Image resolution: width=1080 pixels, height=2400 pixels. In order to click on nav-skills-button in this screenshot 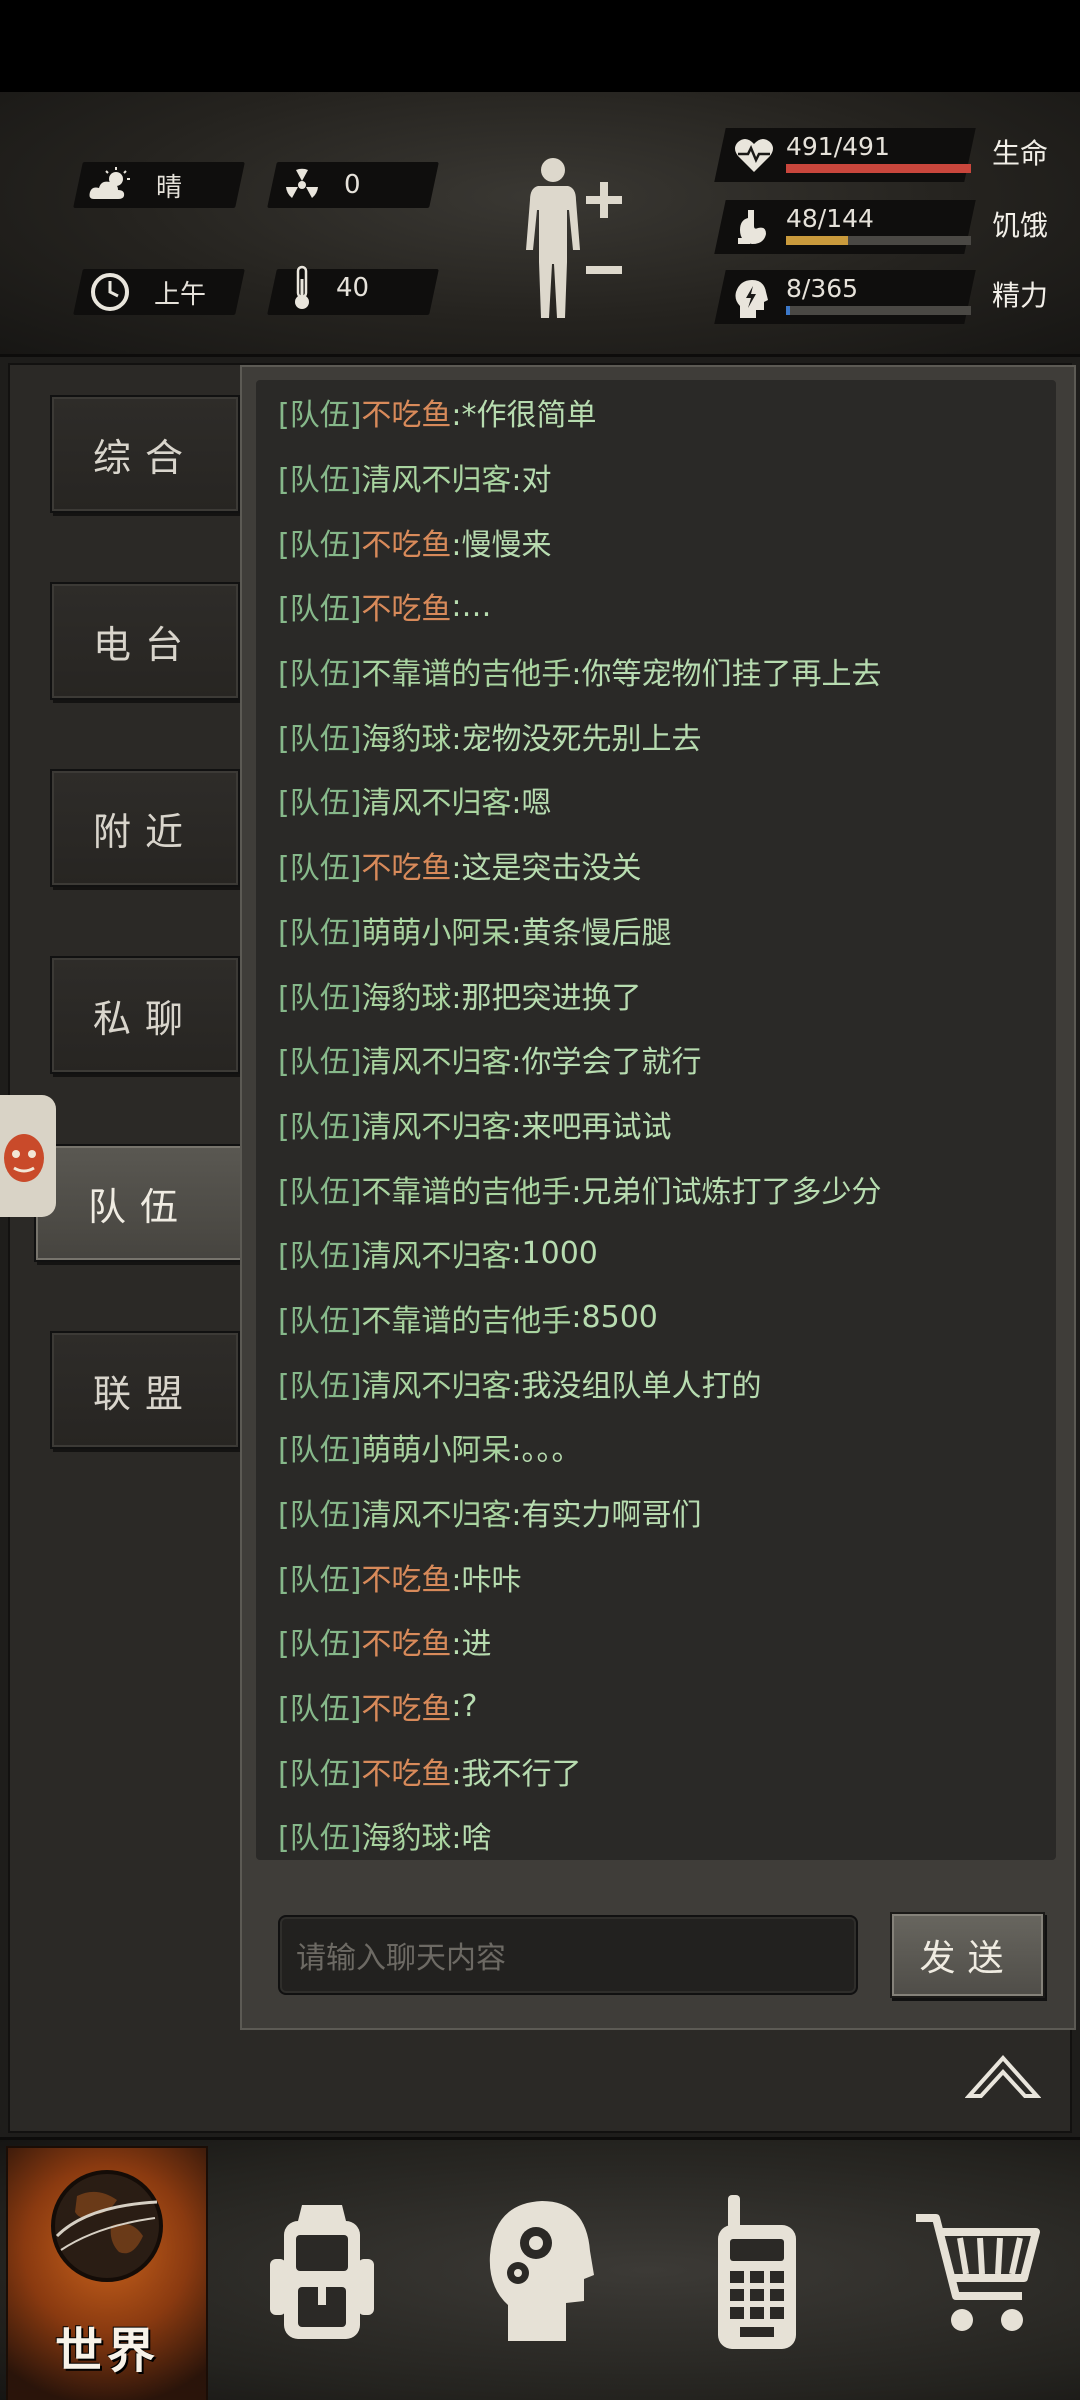, I will do `click(541, 2272)`.